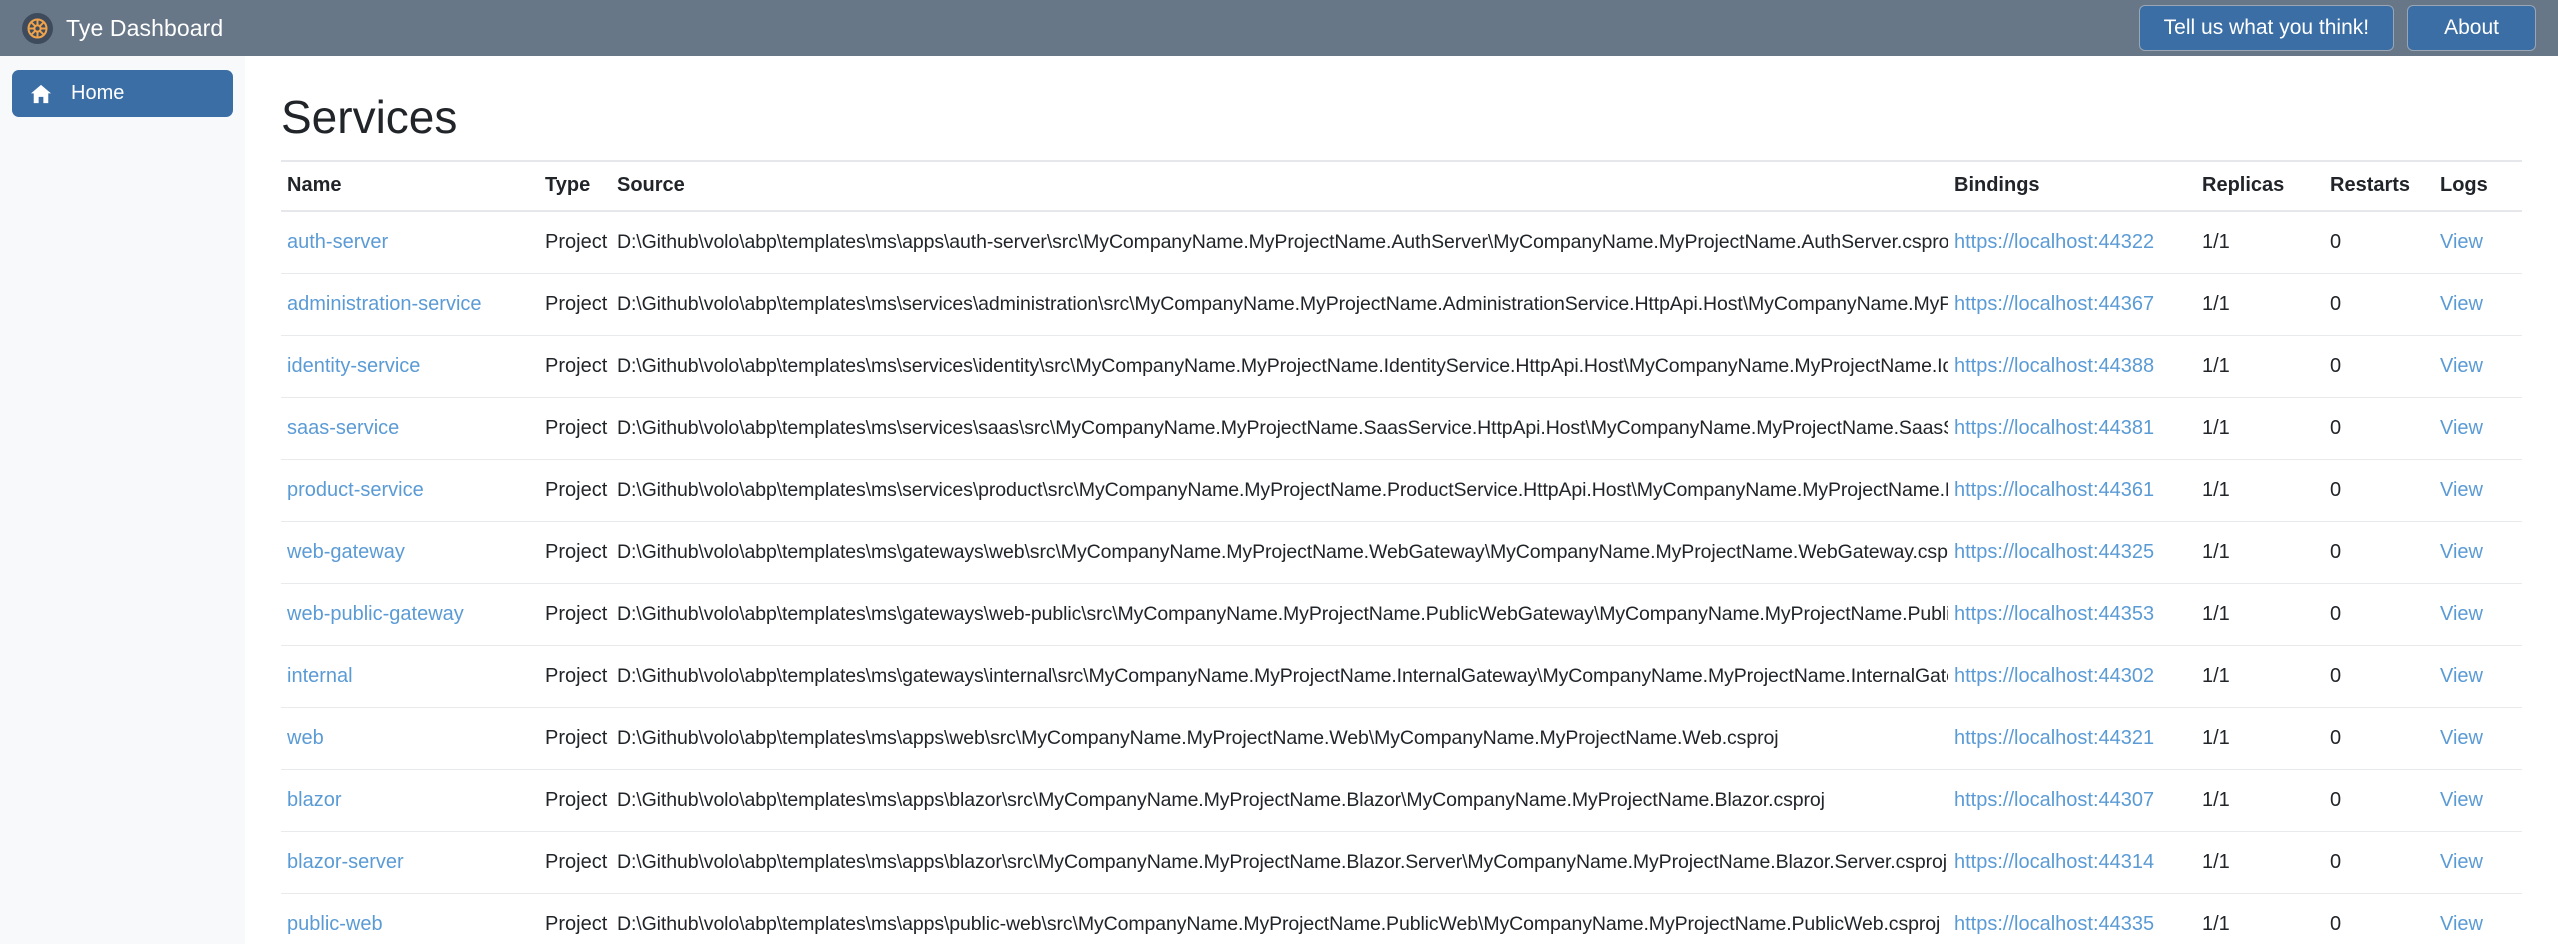 This screenshot has height=944, width=2558. I want to click on column-header-restarts: Restarts, so click(2379, 186).